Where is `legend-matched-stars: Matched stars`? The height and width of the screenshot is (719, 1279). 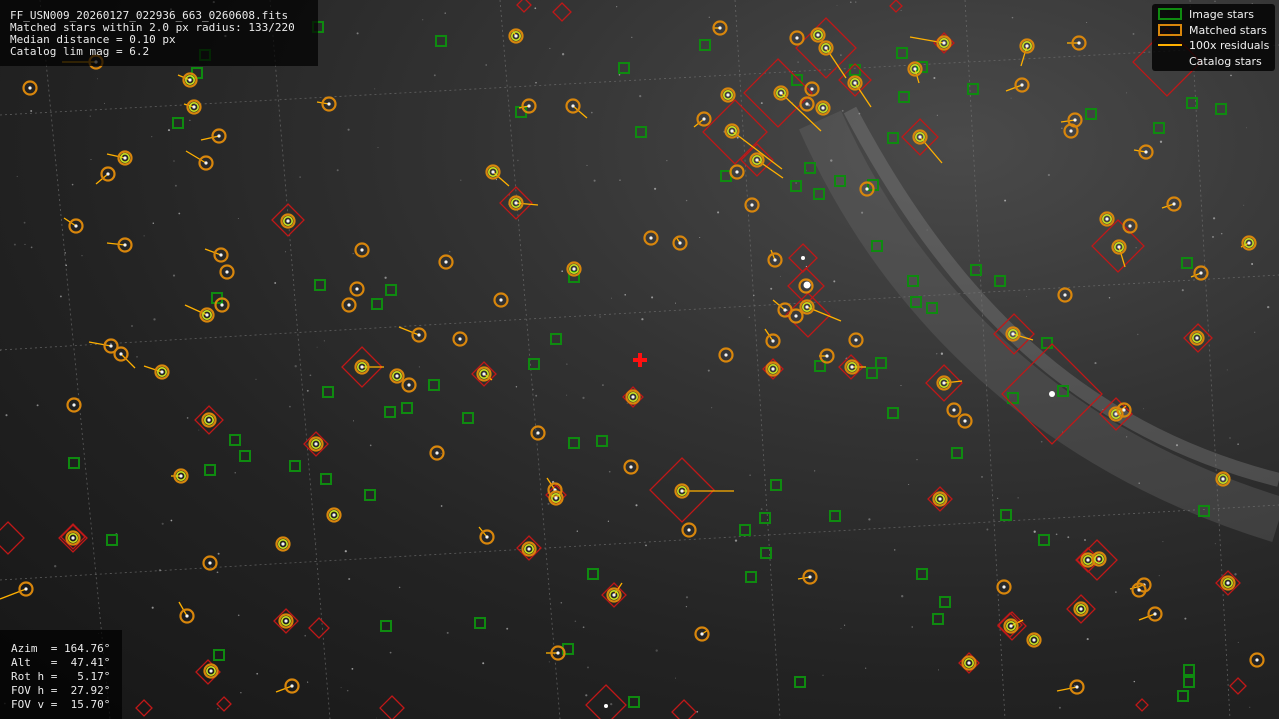
legend-matched-stars: Matched stars is located at coordinates (1212, 30).